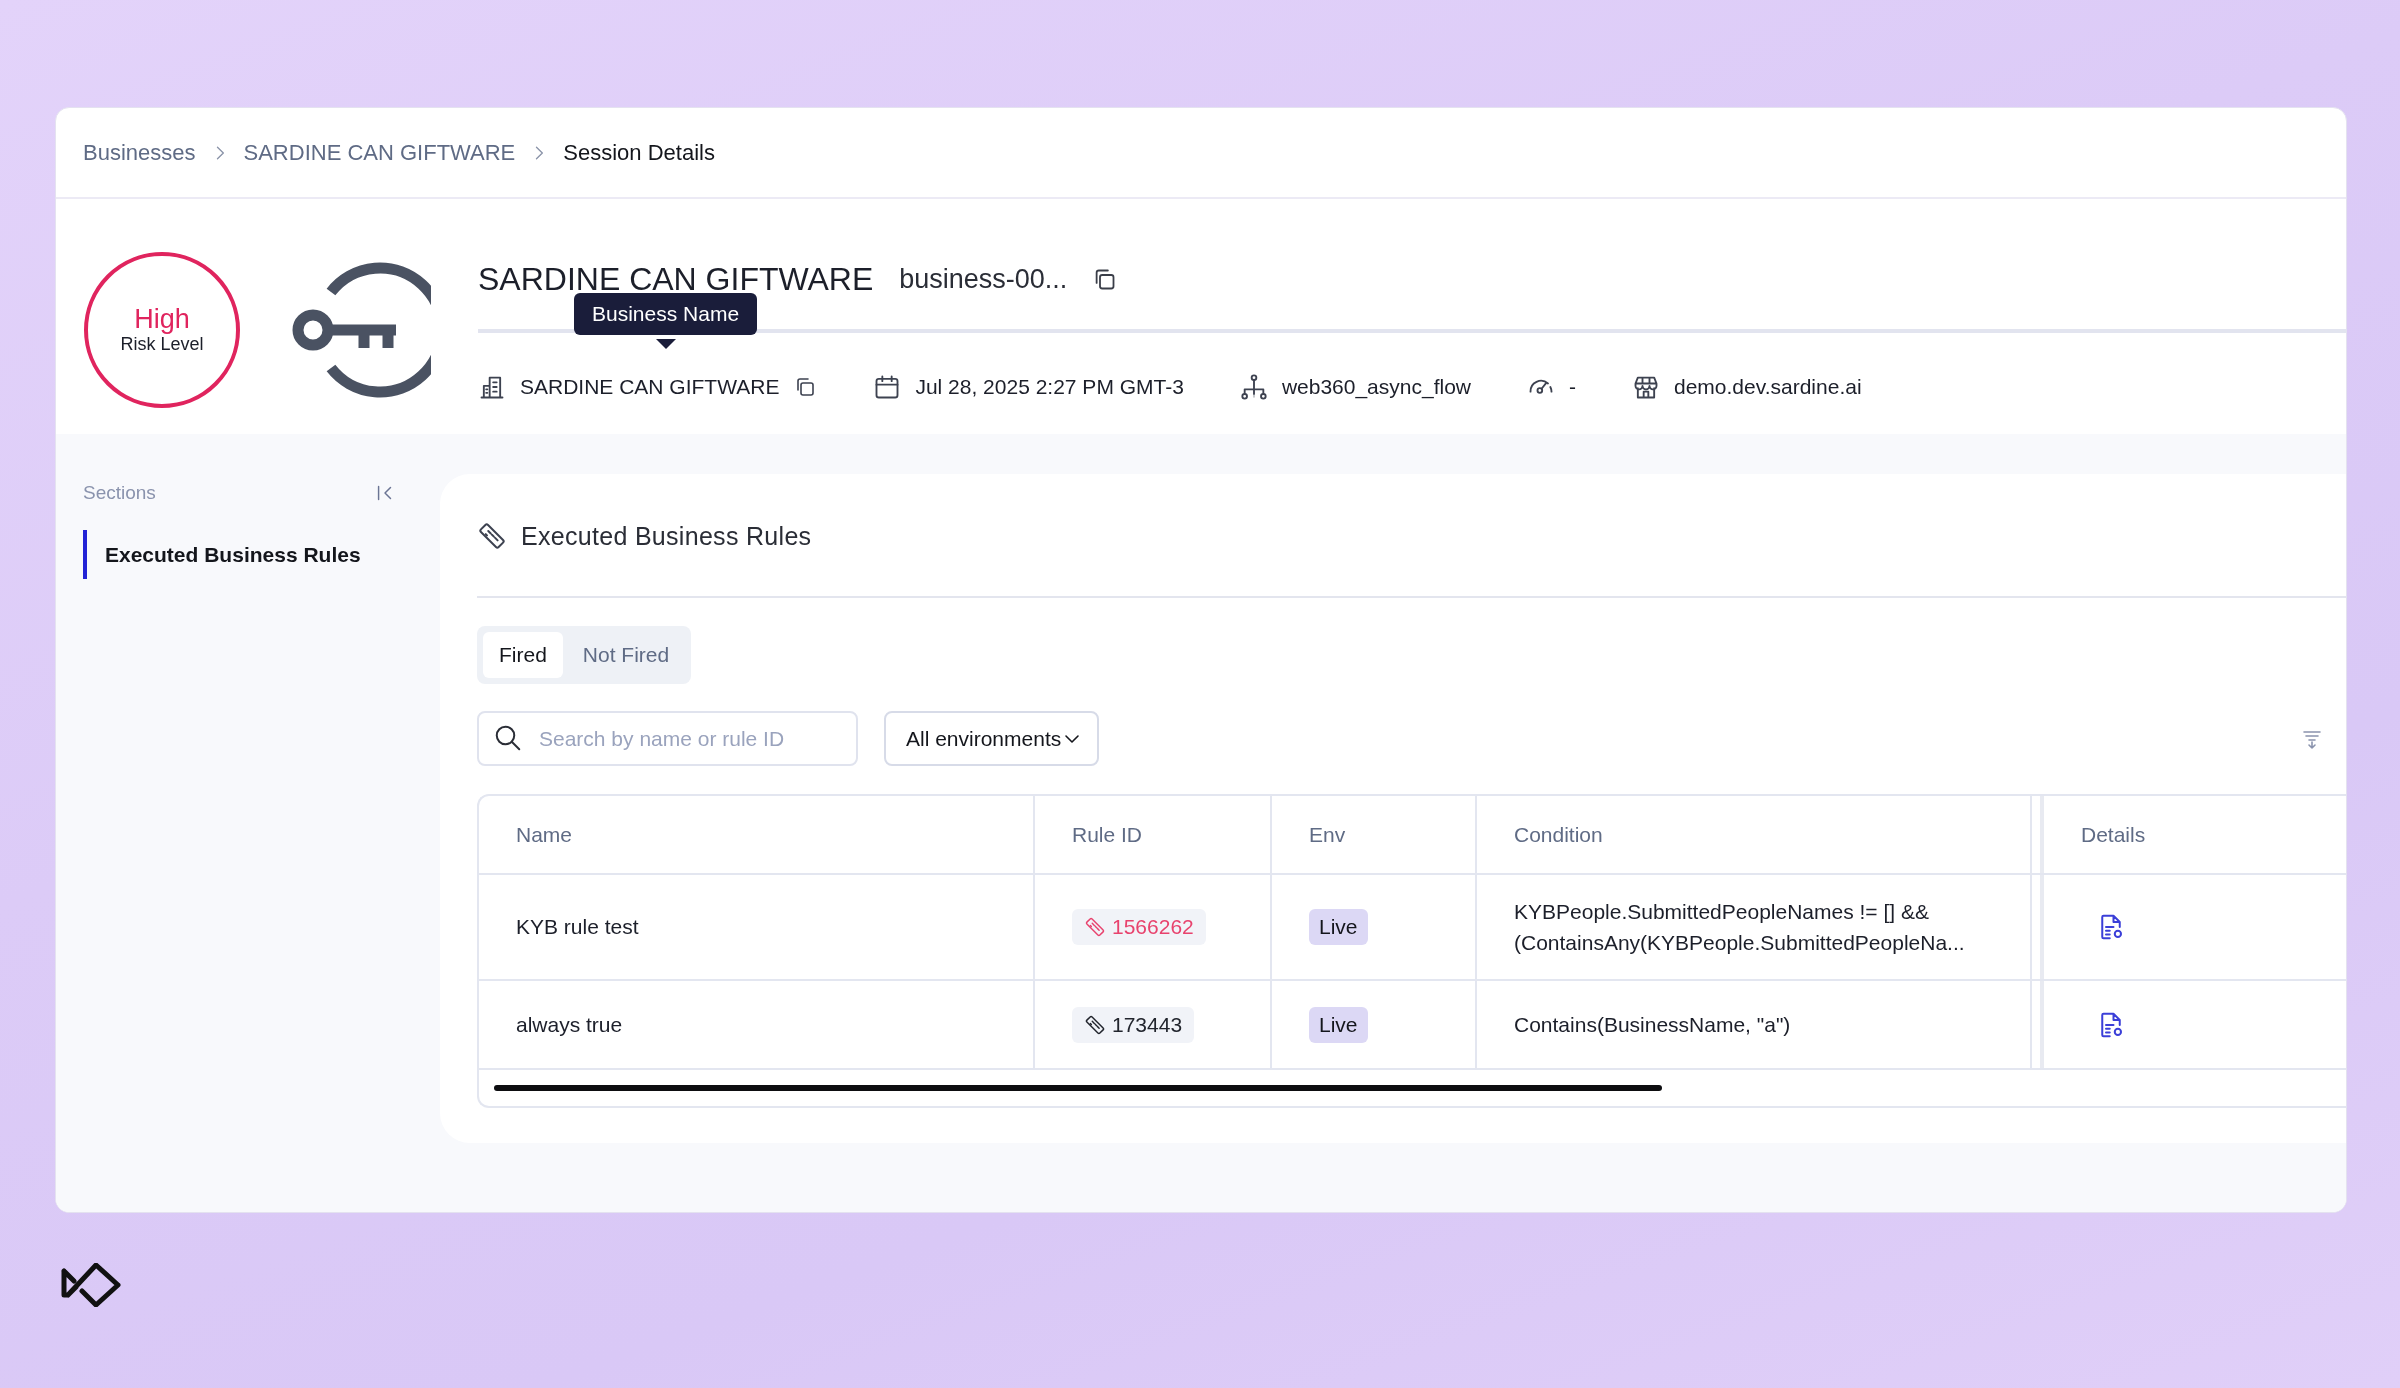 This screenshot has width=2400, height=1388. What do you see at coordinates (666, 344) in the screenshot?
I see `tooltip-pointer` at bounding box center [666, 344].